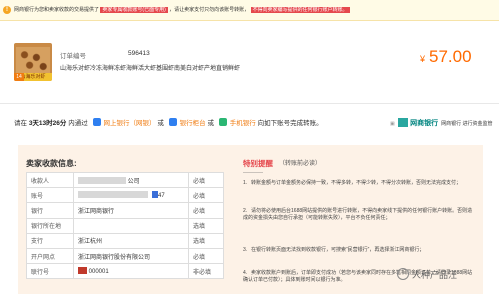 The image size is (499, 294). What do you see at coordinates (57, 10) in the screenshot?
I see `notice-part1: 网商银行为您和卖家收款的交易提供了` at bounding box center [57, 10].